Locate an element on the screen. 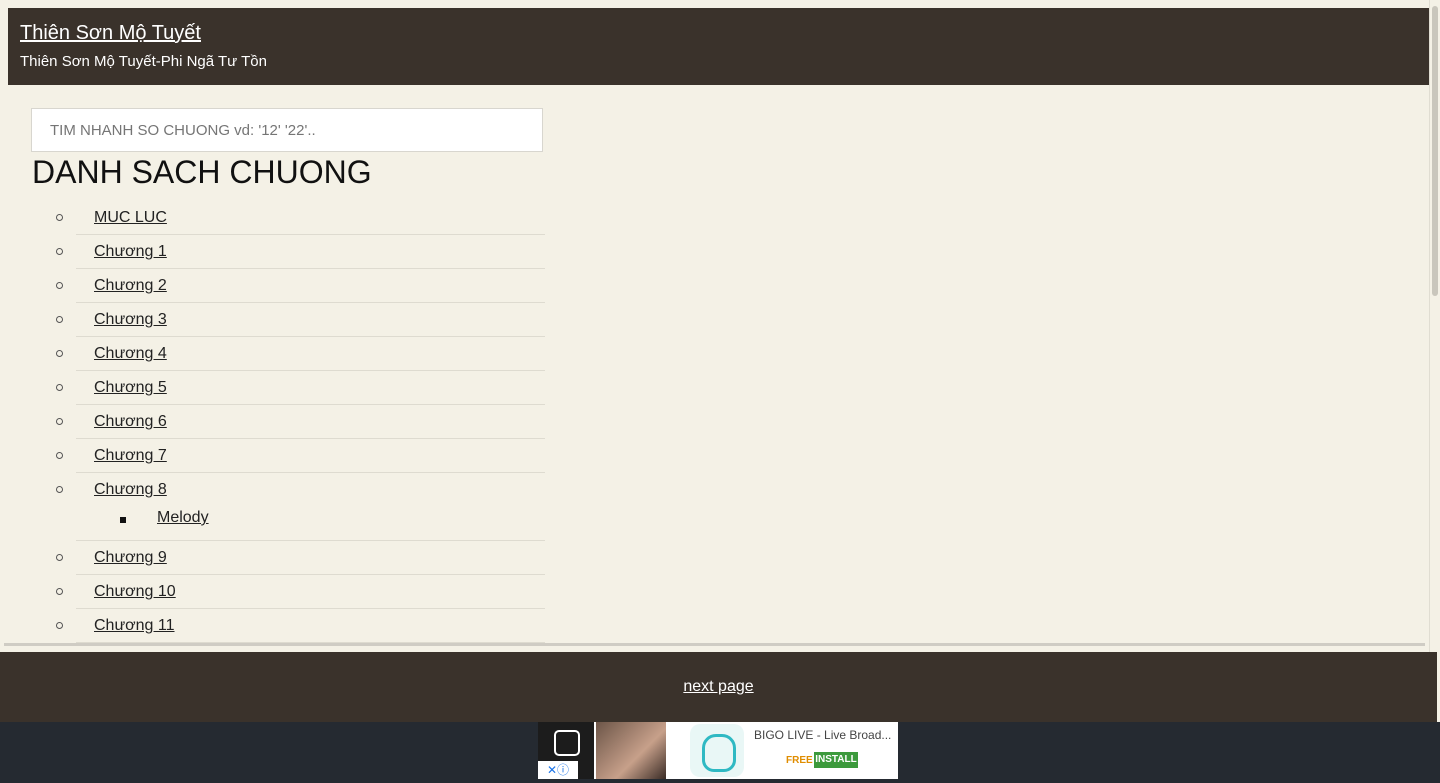  chapter-item: MUC LUC is located at coordinates (300, 218).